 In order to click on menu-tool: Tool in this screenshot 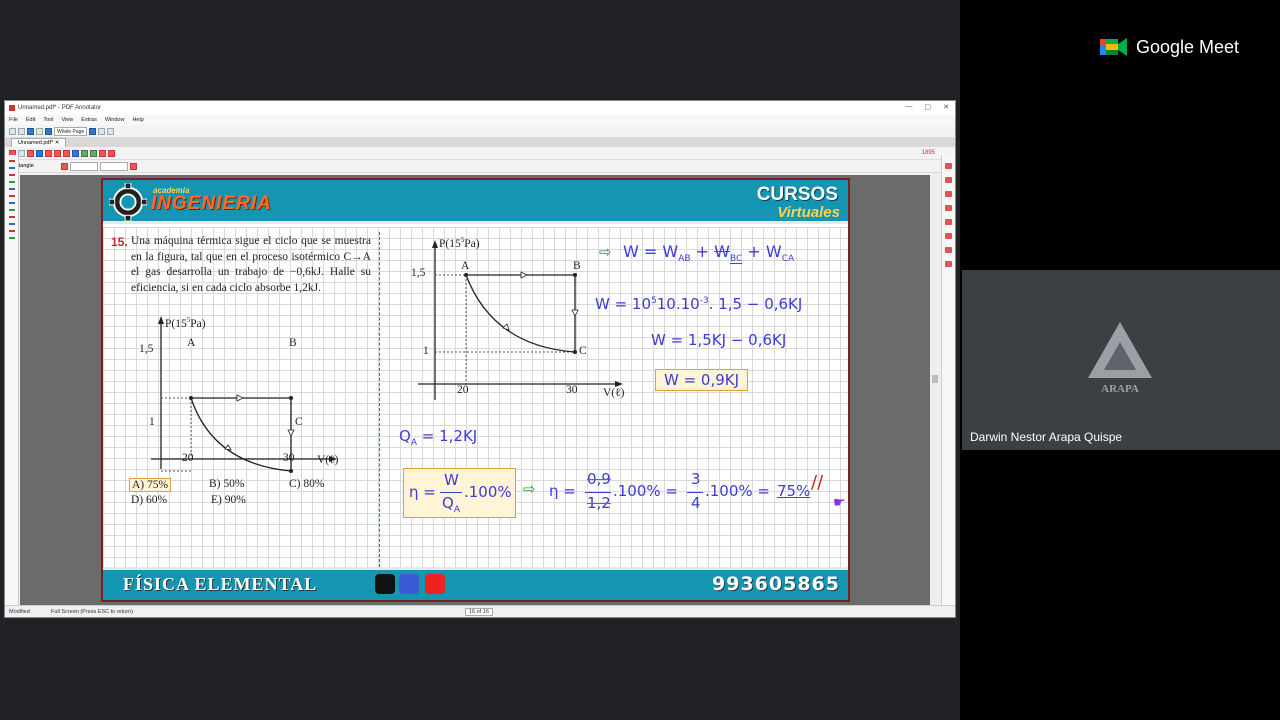, I will do `click(48, 120)`.